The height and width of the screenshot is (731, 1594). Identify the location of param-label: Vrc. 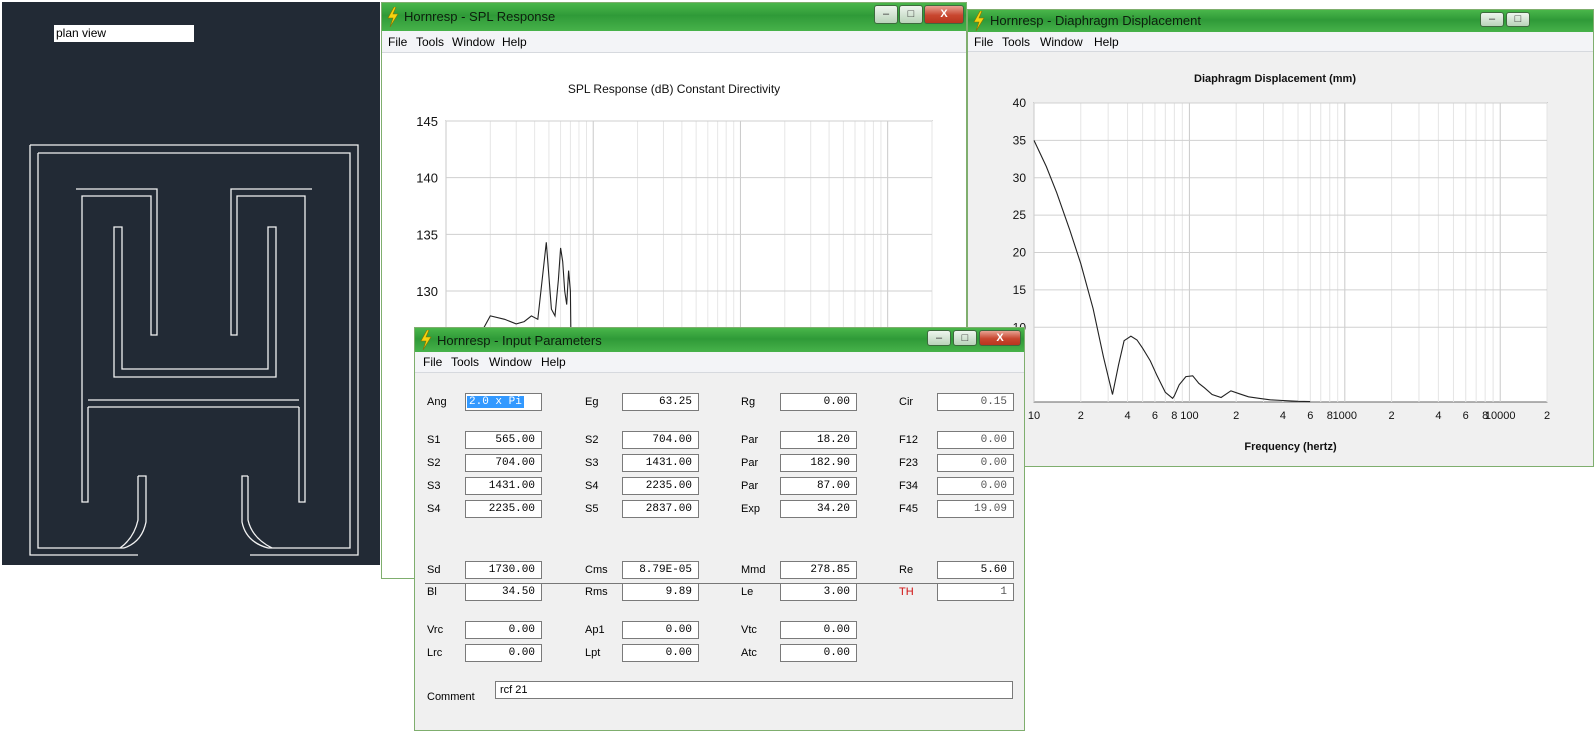
(435, 630).